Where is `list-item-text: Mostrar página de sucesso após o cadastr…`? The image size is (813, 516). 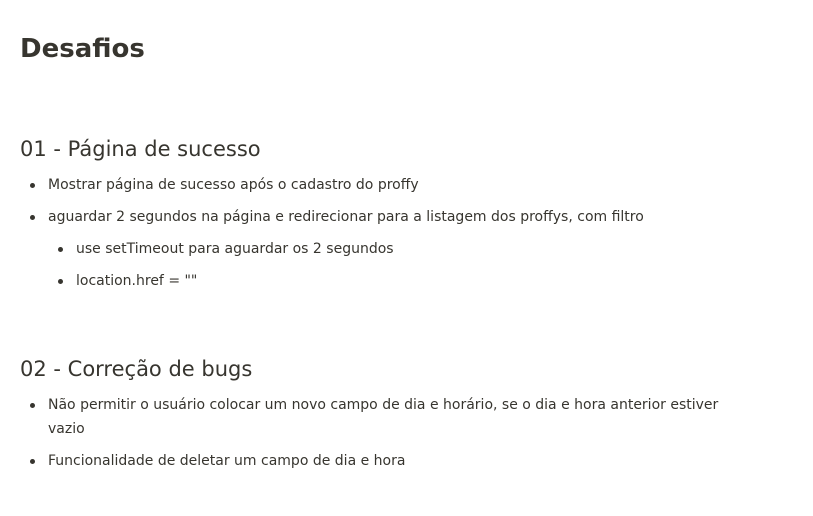
list-item-text: Mostrar página de sucesso após o cadastr… is located at coordinates (233, 185).